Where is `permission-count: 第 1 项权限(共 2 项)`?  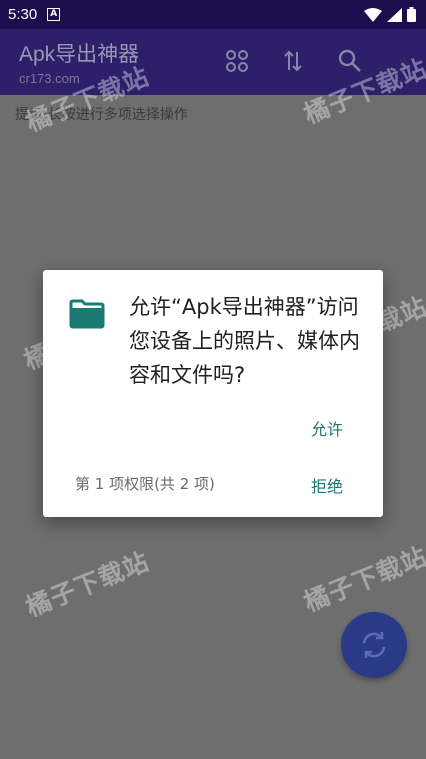 permission-count: 第 1 项权限(共 2 项) is located at coordinates (145, 484).